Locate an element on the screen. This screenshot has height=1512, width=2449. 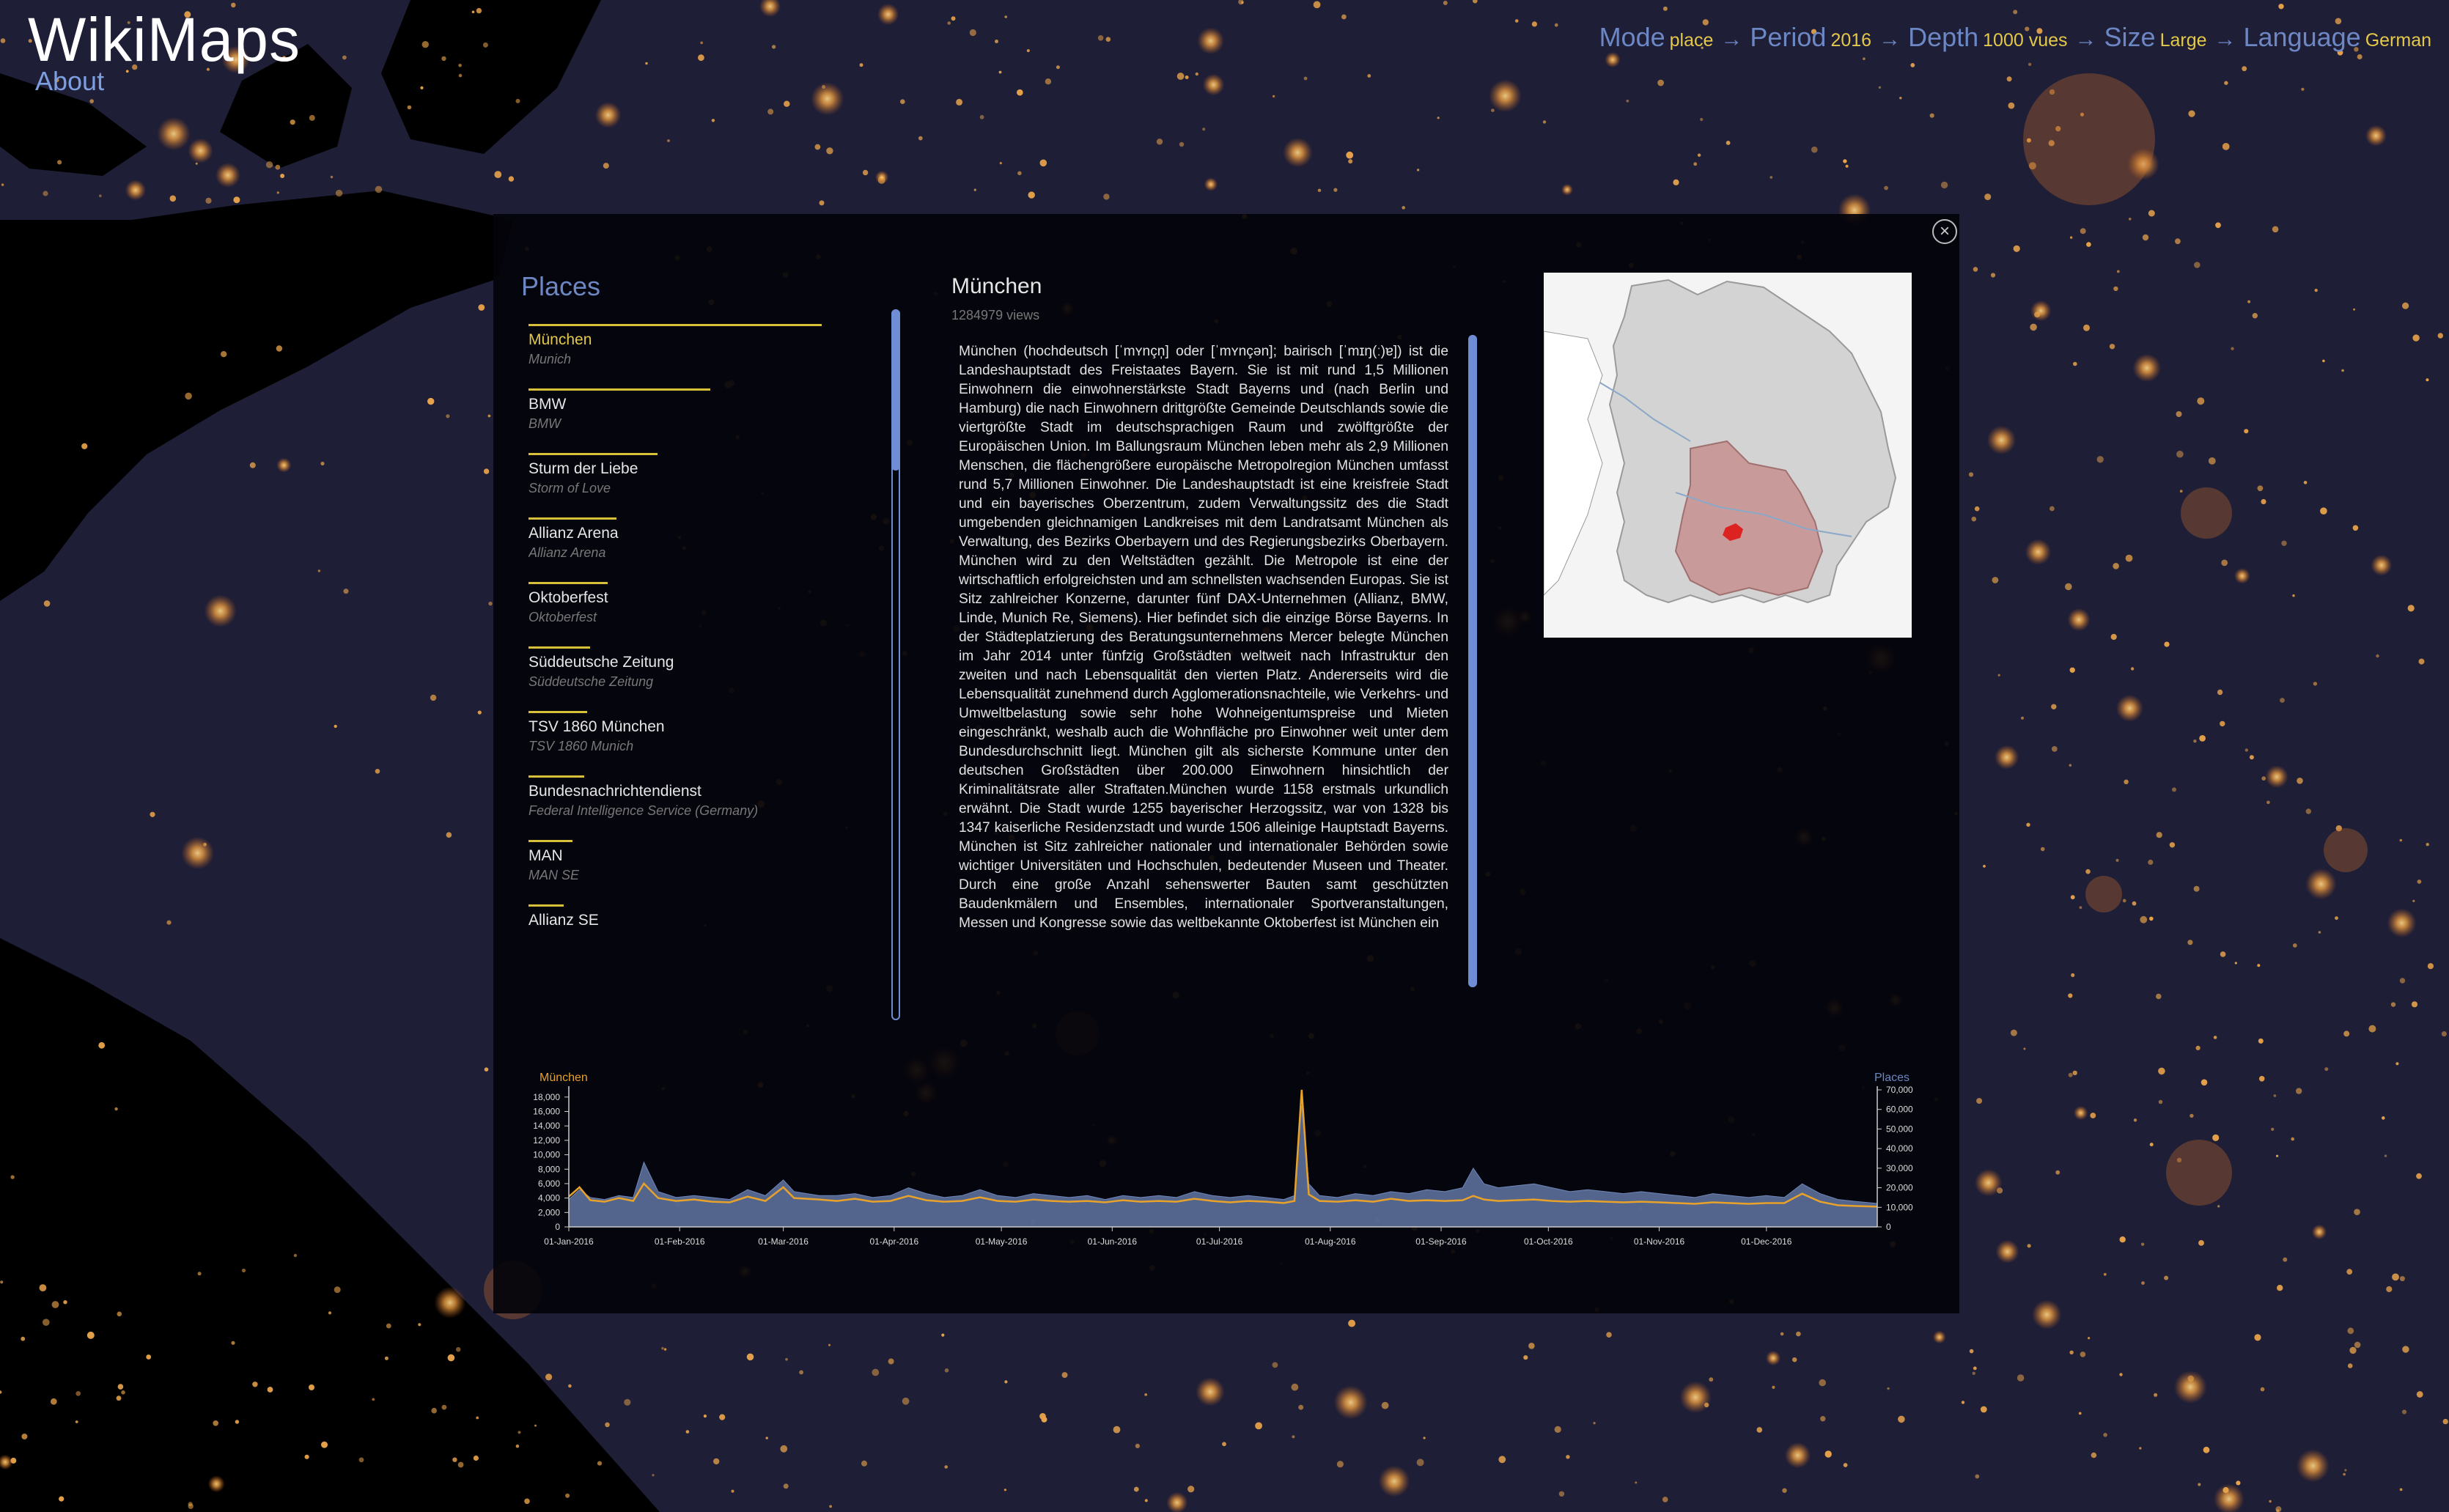
article-scrollbar-thumb is located at coordinates (1472, 661).